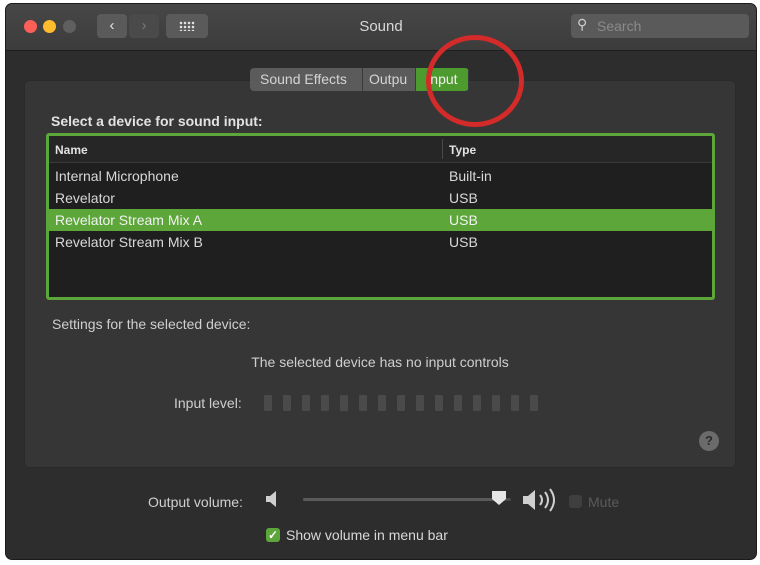 Image resolution: width=760 pixels, height=565 pixels. What do you see at coordinates (582, 24) in the screenshot?
I see `magnifier-icon: ⚲` at bounding box center [582, 24].